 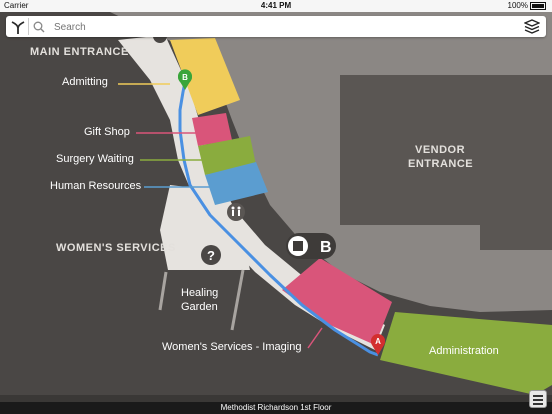 What do you see at coordinates (532, 26) in the screenshot?
I see `layers-icon` at bounding box center [532, 26].